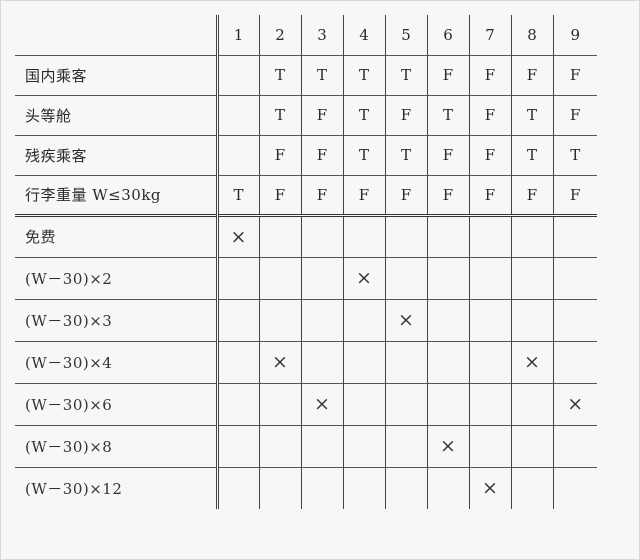 This screenshot has height=560, width=640. I want to click on condition-label: 头等舱, so click(116, 114).